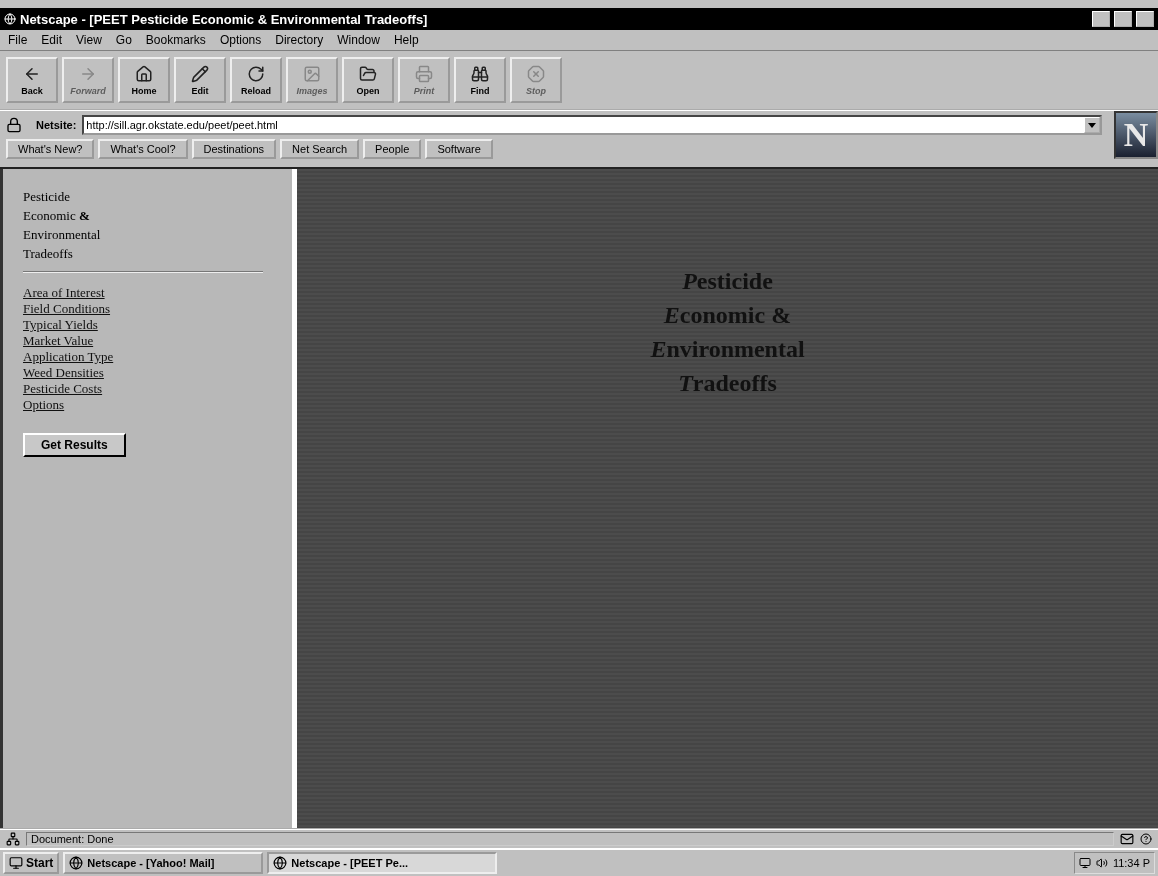  What do you see at coordinates (424, 73) in the screenshot?
I see `printer-icon` at bounding box center [424, 73].